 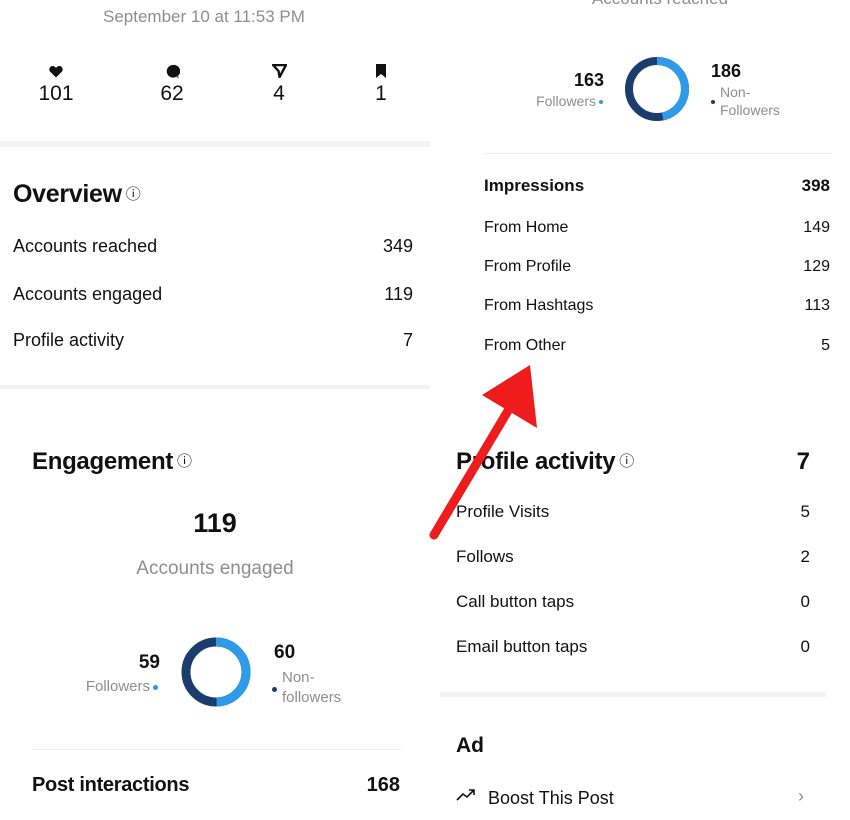 I want to click on engagement-header: Engagement ⓘ, so click(x=112, y=462).